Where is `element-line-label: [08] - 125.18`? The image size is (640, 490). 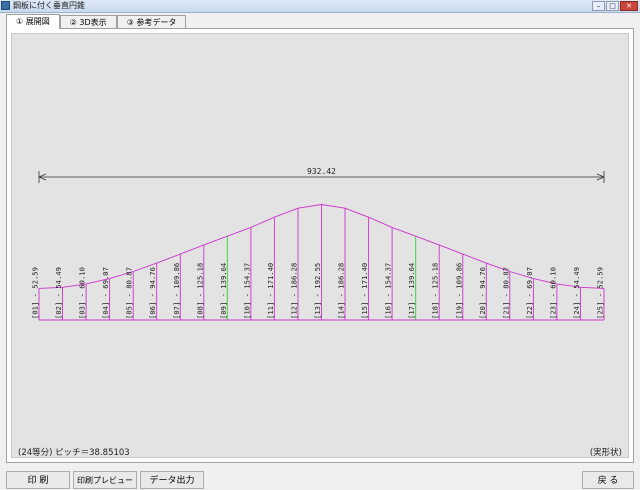
element-line-label: [08] - 125.18 is located at coordinates (199, 291).